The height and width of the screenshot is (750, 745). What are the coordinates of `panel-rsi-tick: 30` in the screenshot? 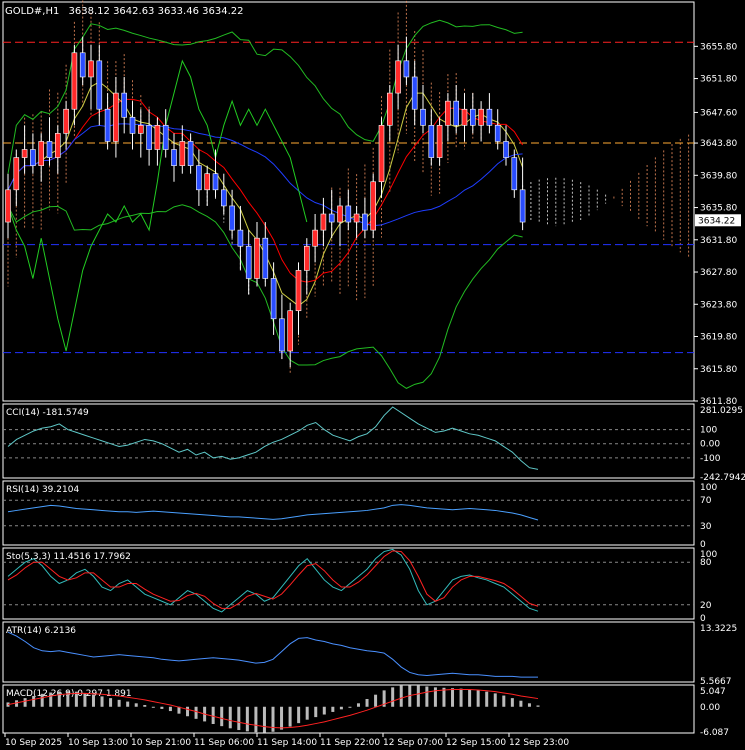 It's located at (706, 527).